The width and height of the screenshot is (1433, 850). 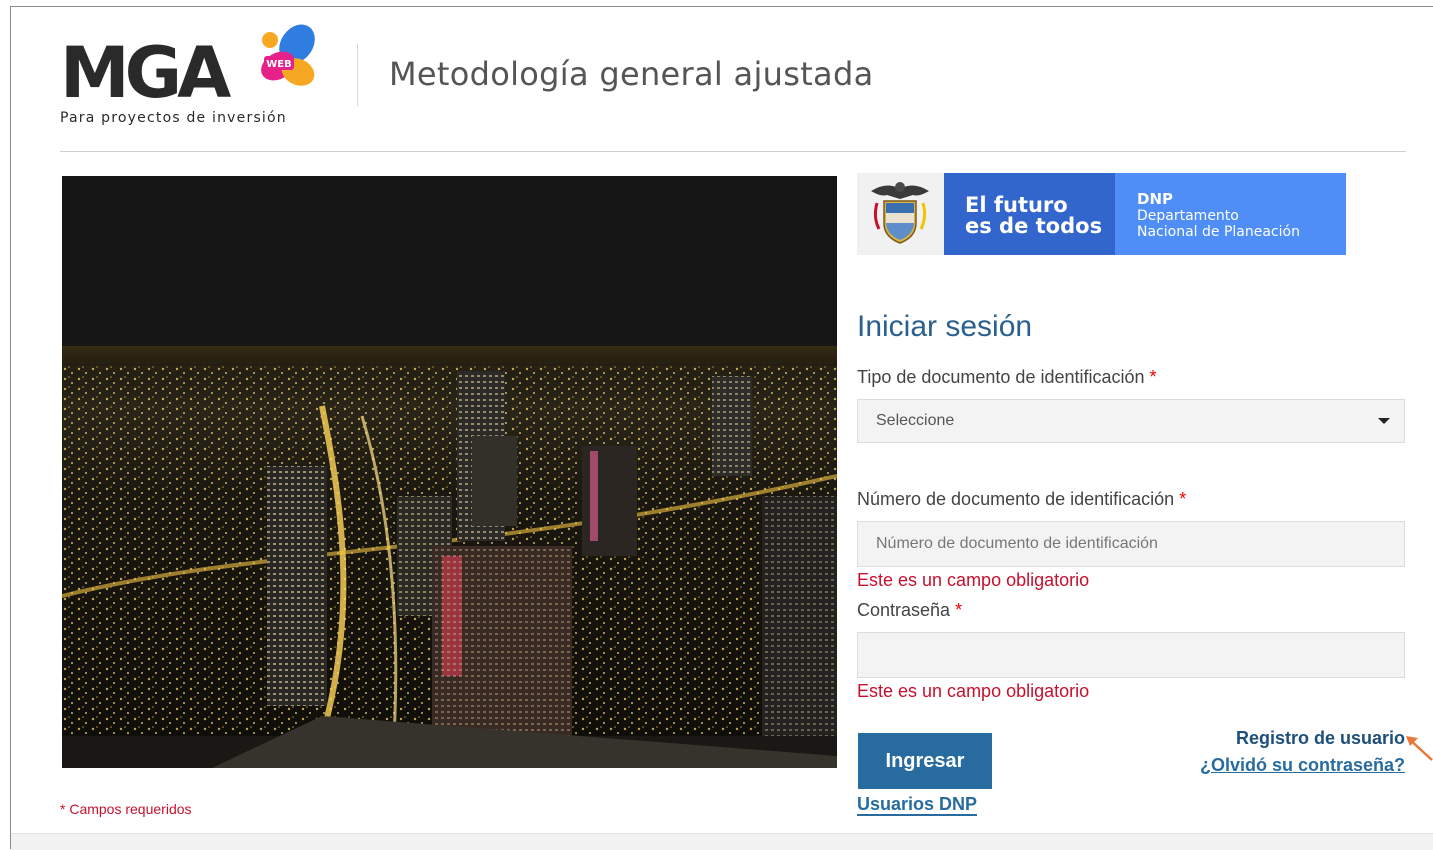 I want to click on caret-down-icon, so click(x=1384, y=421).